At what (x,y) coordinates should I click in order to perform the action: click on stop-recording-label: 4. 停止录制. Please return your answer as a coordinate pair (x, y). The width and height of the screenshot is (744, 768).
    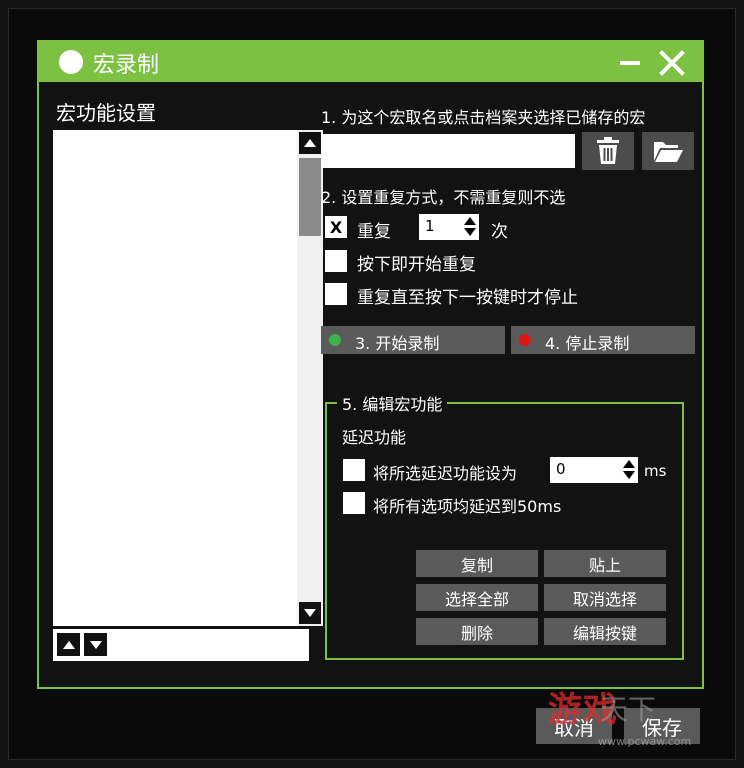
    Looking at the image, I should click on (587, 343).